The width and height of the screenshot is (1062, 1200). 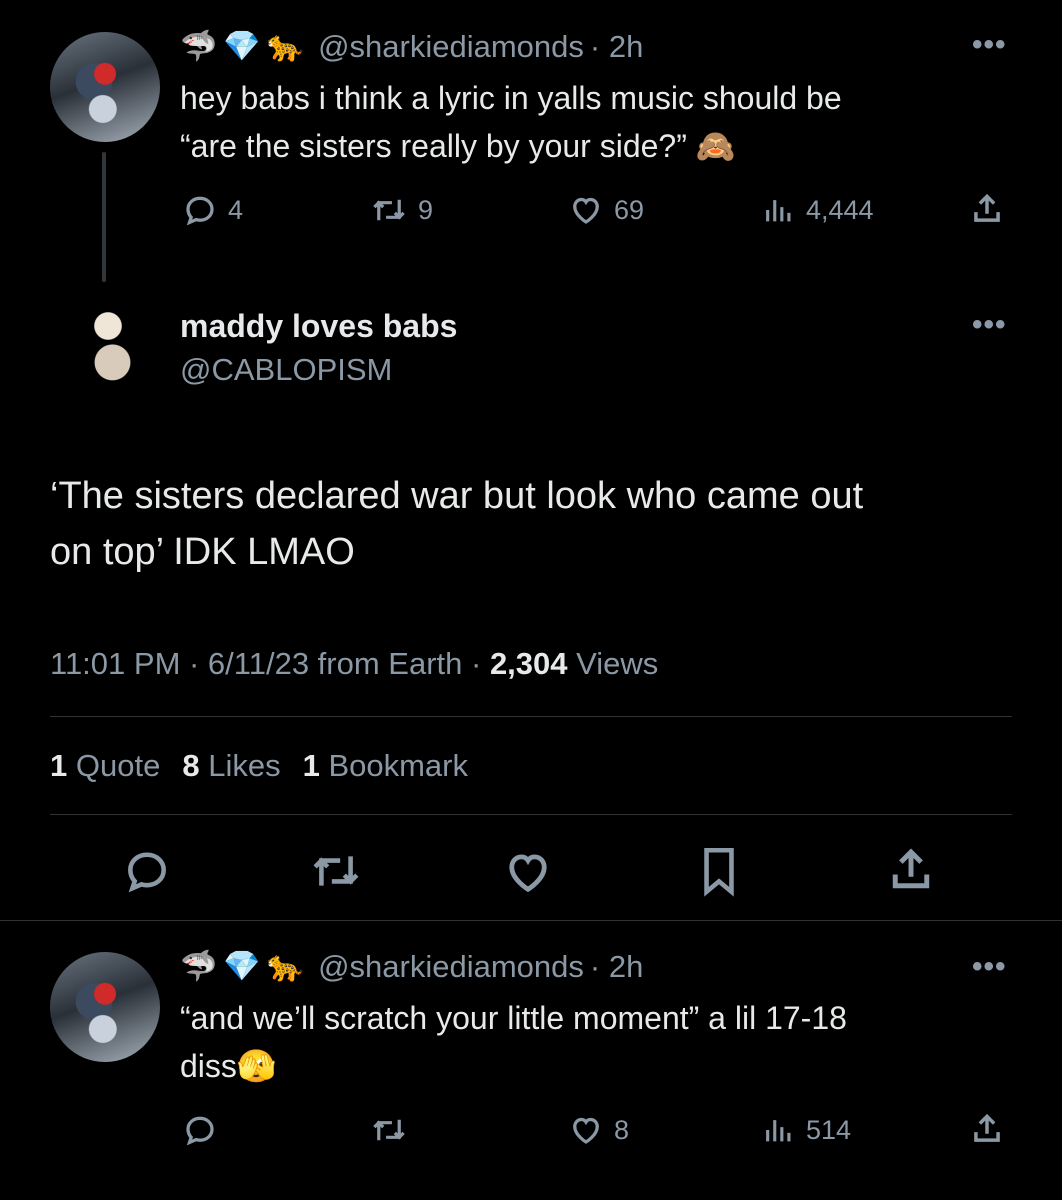 I want to click on reply-count: 4, so click(x=236, y=209).